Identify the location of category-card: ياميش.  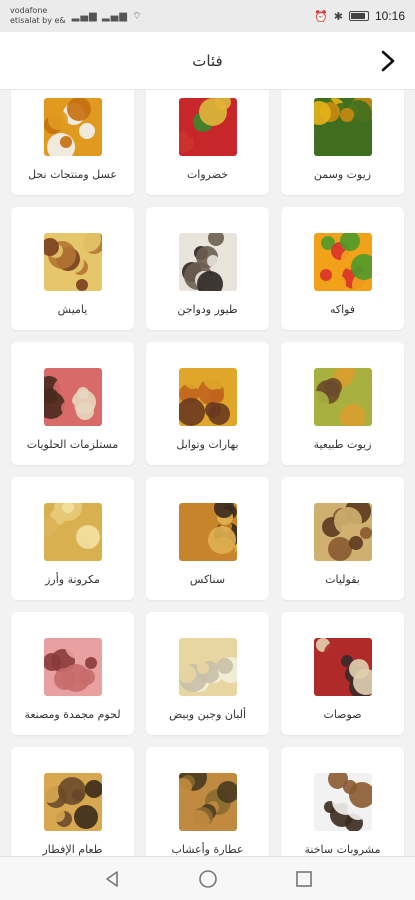
(72, 268).